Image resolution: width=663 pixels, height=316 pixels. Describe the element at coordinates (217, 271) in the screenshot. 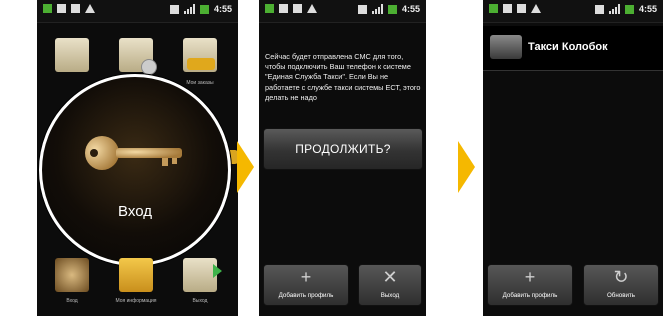

I see `green-arrow-icon` at that location.